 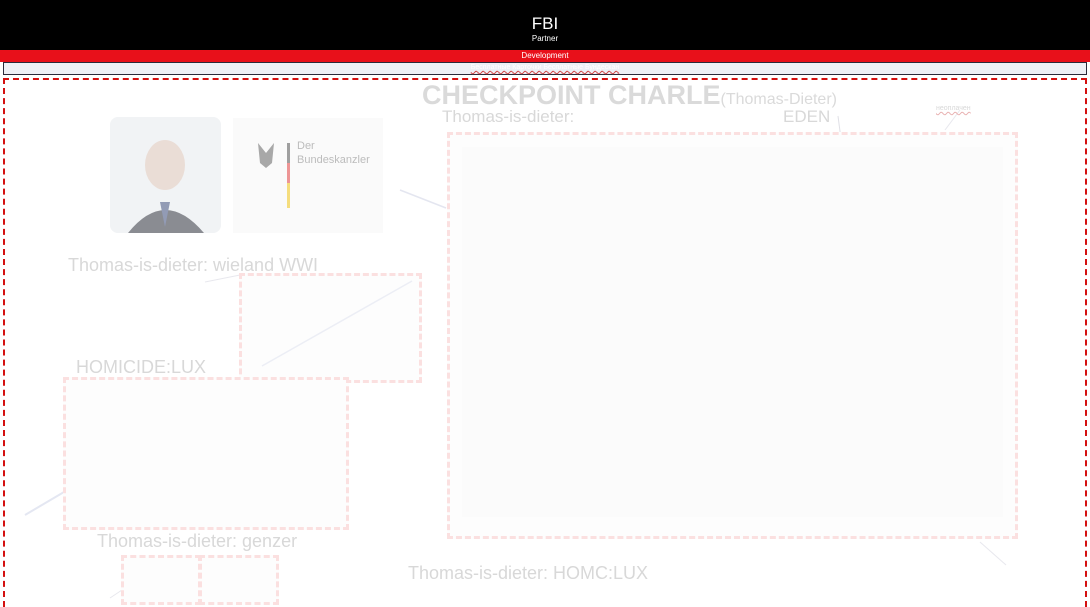 I want to click on caption-genzer: Thomas-is-dieter: genzer, so click(x=197, y=541).